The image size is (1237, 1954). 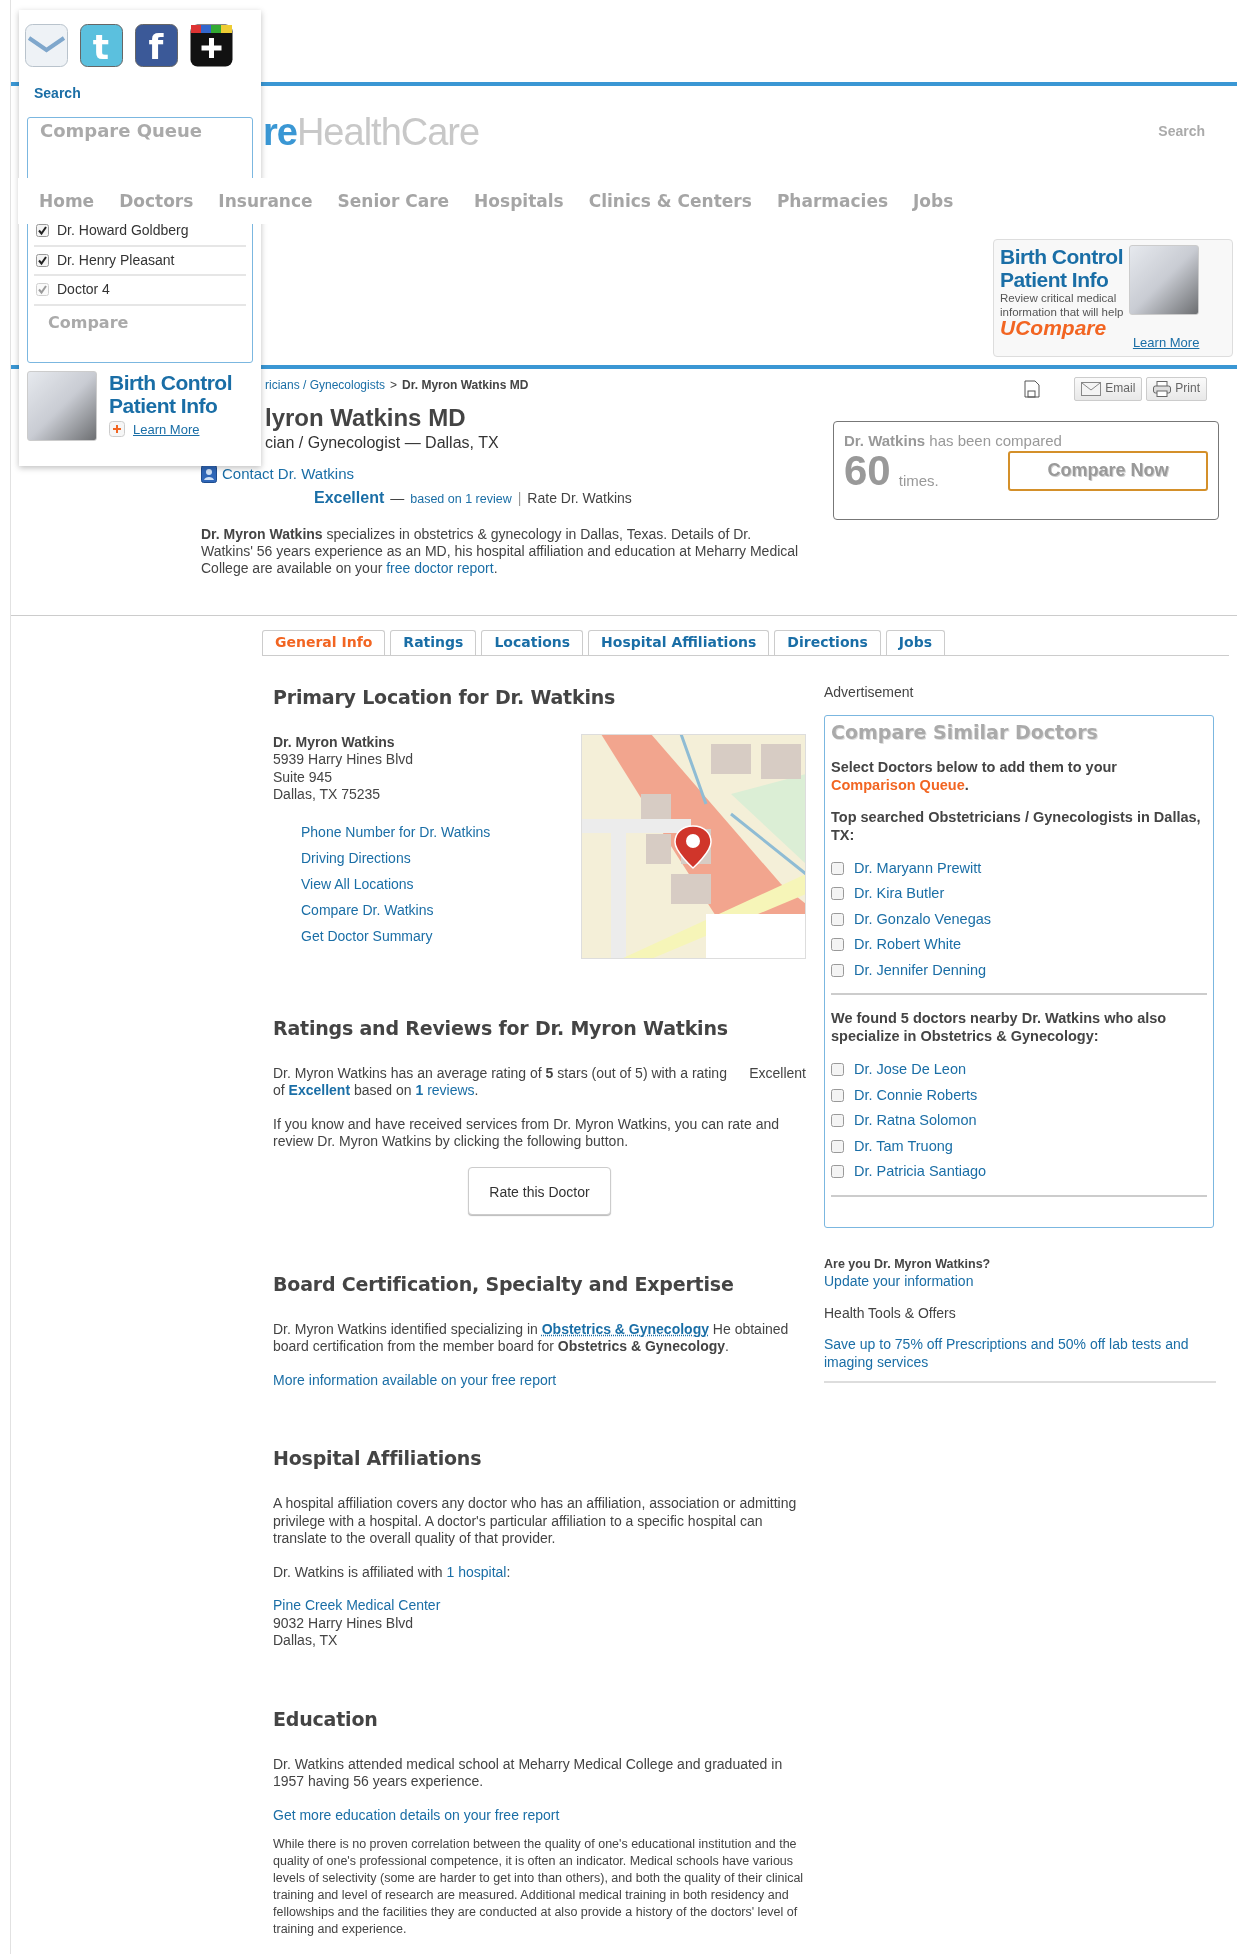 What do you see at coordinates (123, 231) in the screenshot?
I see `queue-item-label: Dr. Howard Goldberg` at bounding box center [123, 231].